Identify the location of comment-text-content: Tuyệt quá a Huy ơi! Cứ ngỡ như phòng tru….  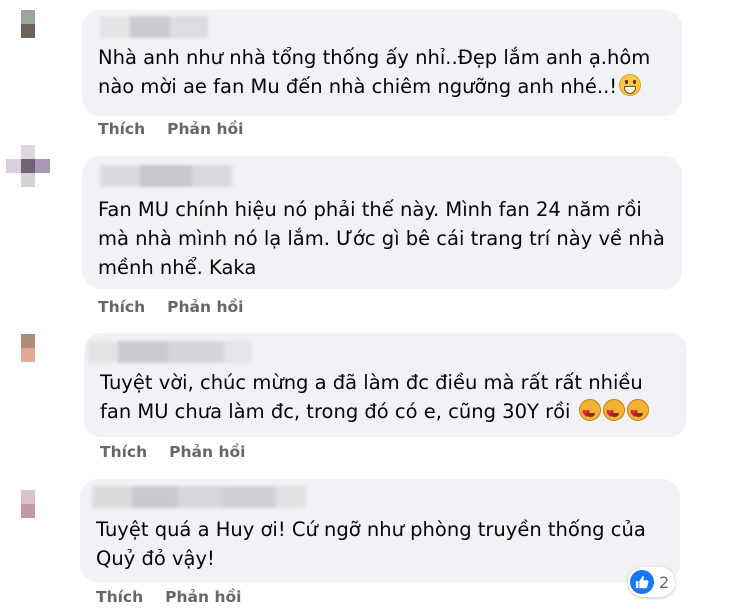
(371, 544).